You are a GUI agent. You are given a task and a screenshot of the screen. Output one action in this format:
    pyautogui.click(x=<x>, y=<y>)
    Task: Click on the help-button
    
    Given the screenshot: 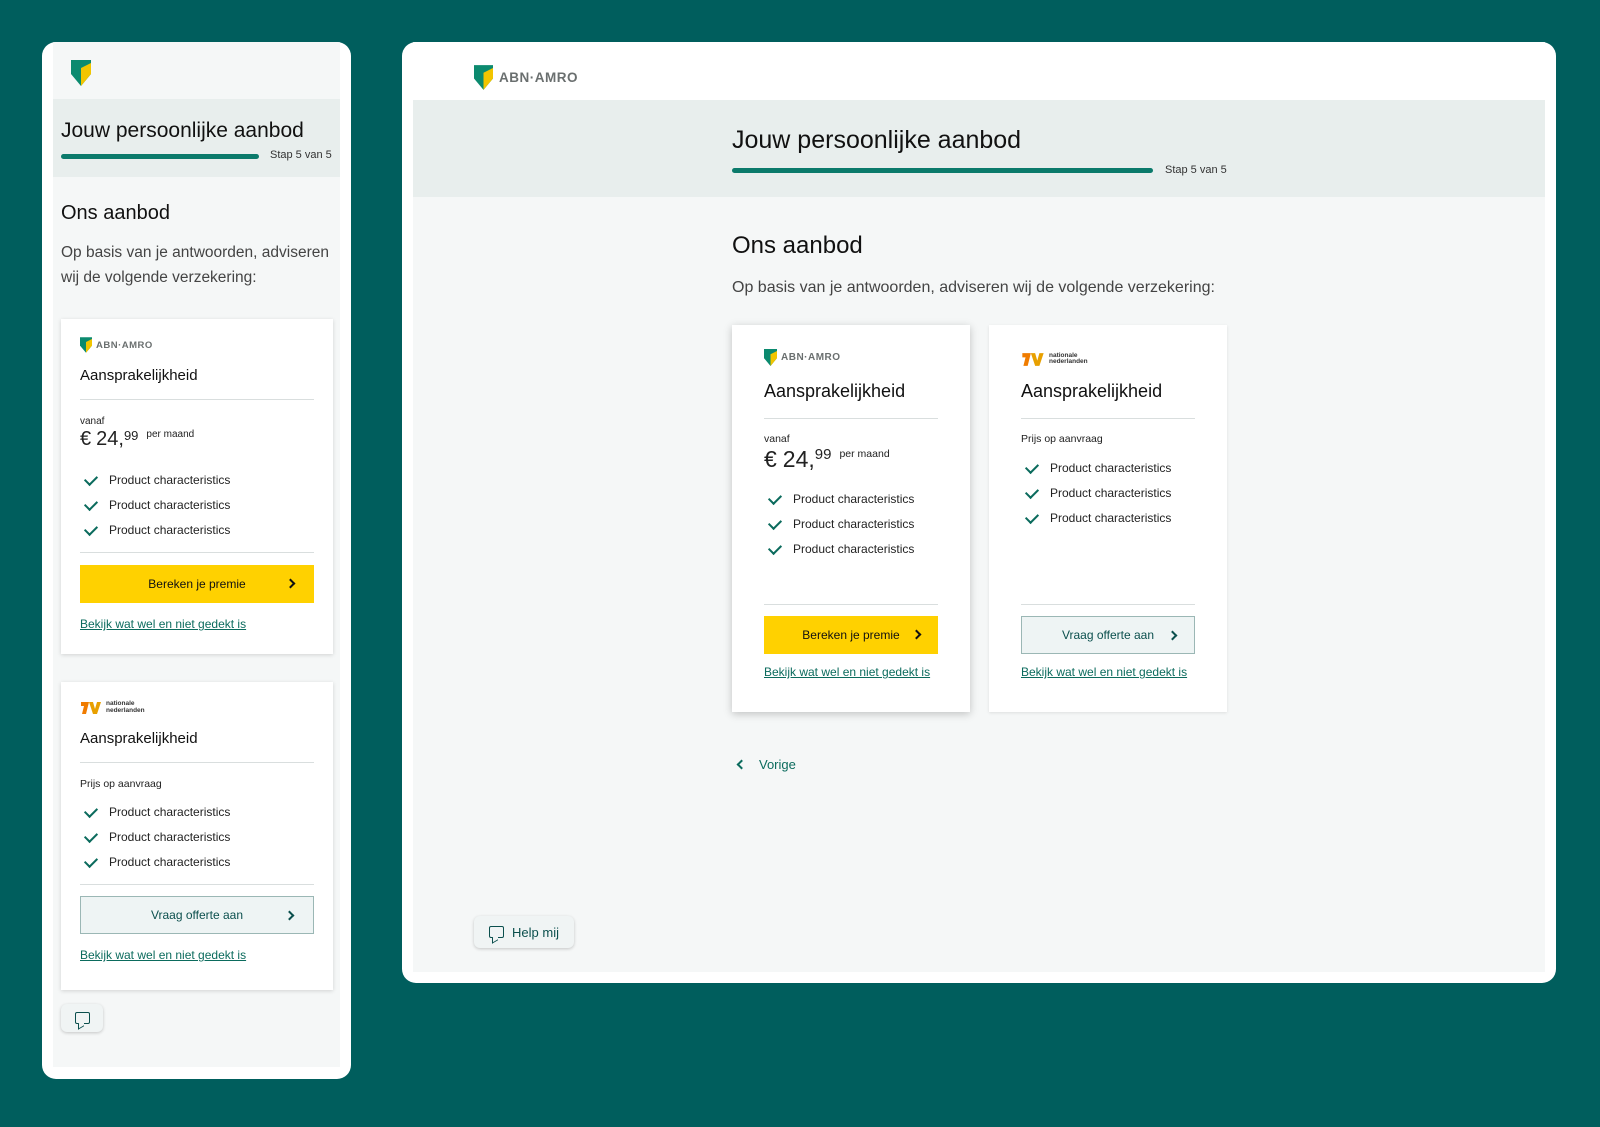 What is the action you would take?
    pyautogui.click(x=82, y=1018)
    